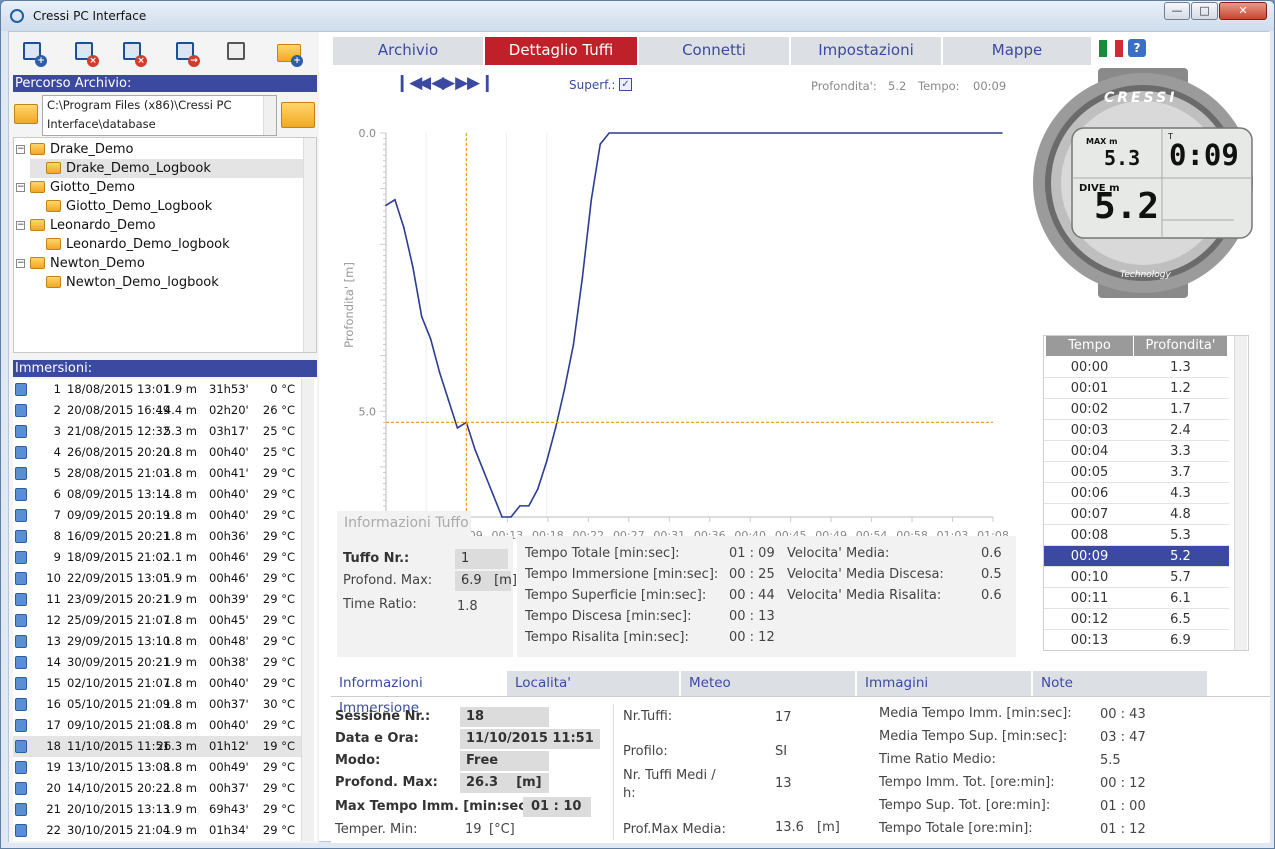 The height and width of the screenshot is (849, 1275). I want to click on table-row: 00:02 1.7, so click(1136, 409).